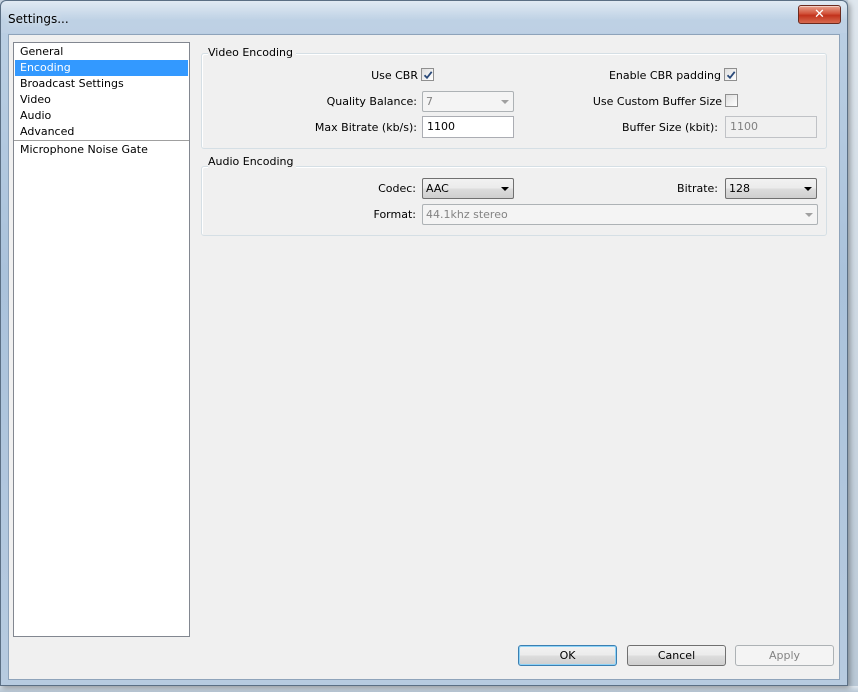  Describe the element at coordinates (739, 188) in the screenshot. I see `bitrate-value: 128` at that location.